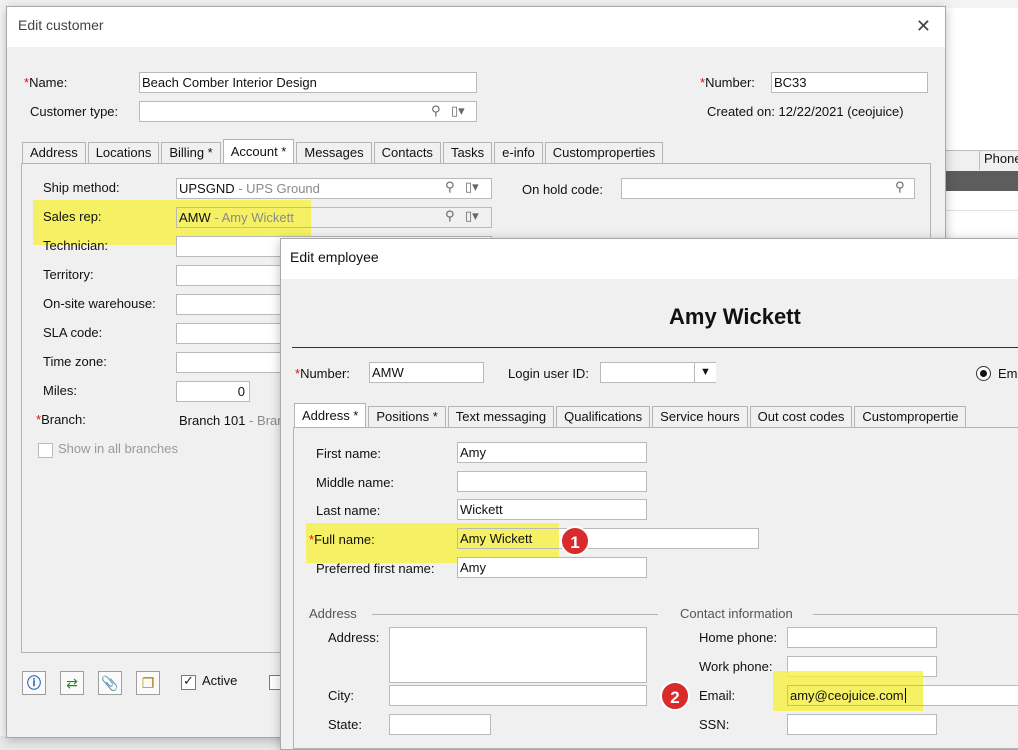 This screenshot has width=1018, height=750. What do you see at coordinates (252, 217) in the screenshot?
I see `sales-rep-desc: - Amy Wickett` at bounding box center [252, 217].